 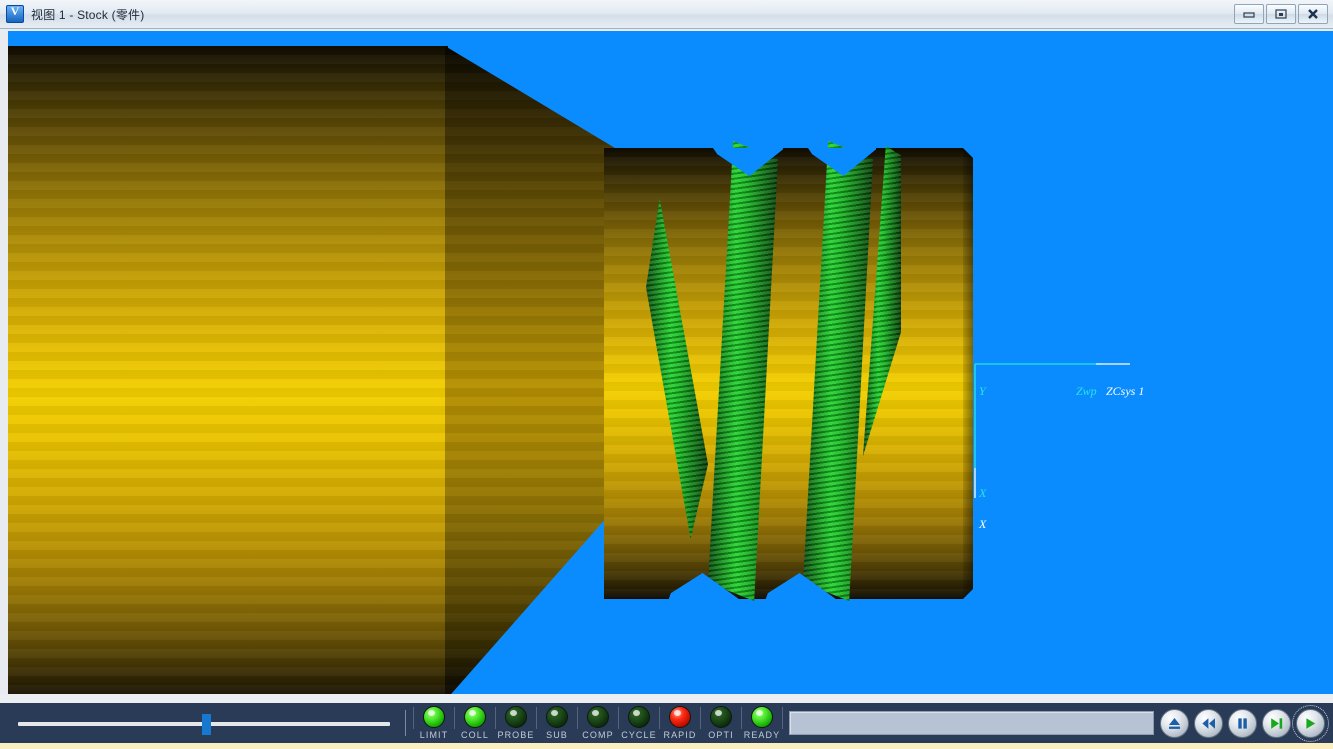 What do you see at coordinates (721, 717) in the screenshot?
I see `opti-led-icon` at bounding box center [721, 717].